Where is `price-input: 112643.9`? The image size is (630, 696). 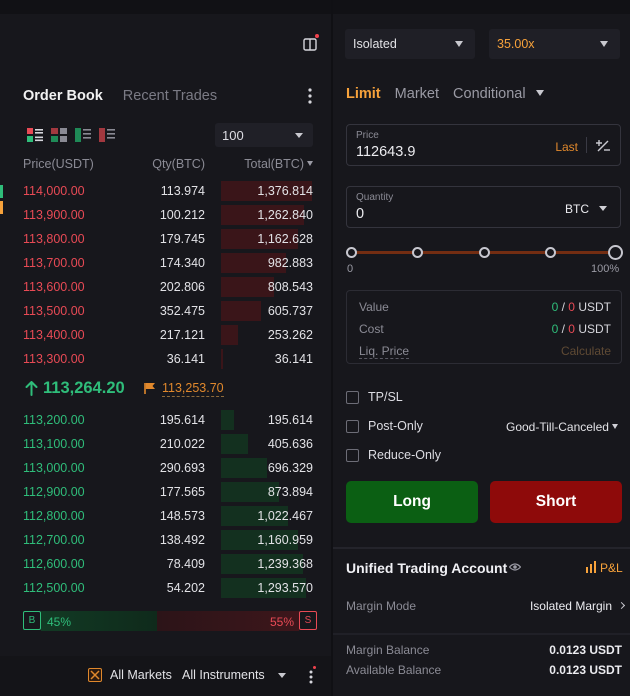
price-input: 112643.9 is located at coordinates (385, 152).